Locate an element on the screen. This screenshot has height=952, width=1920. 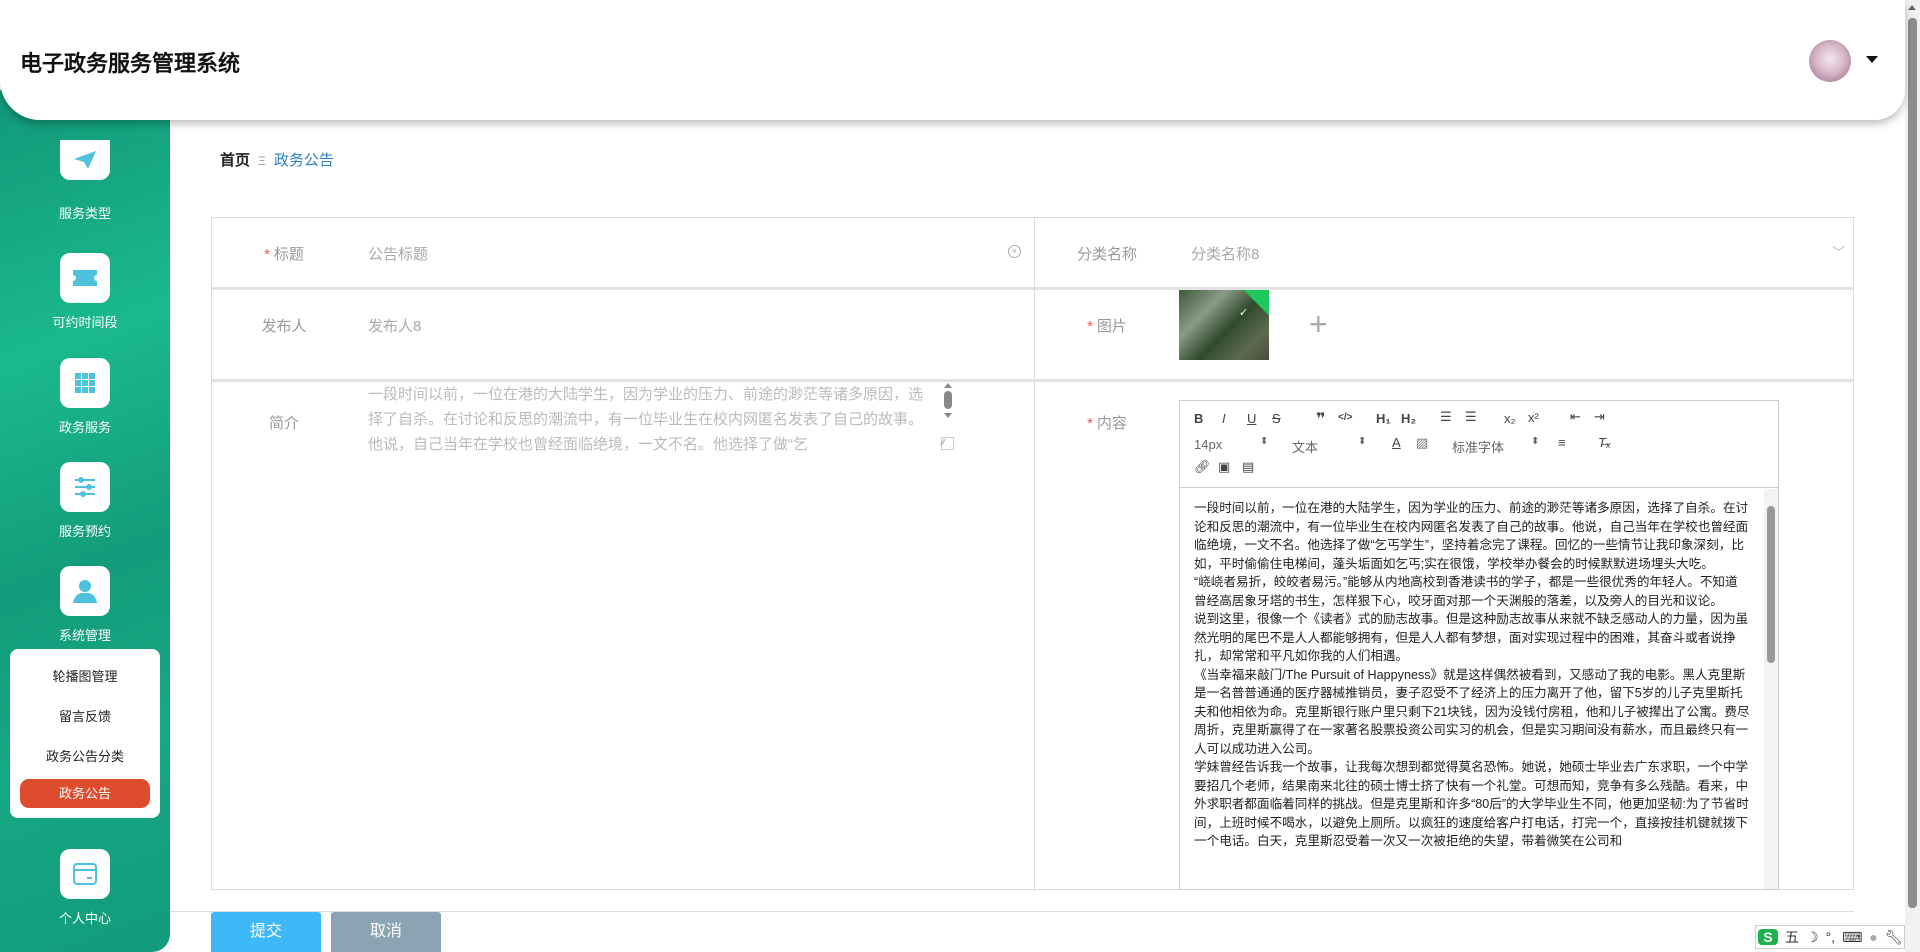
font-size-select: 14px is located at coordinates (1208, 444).